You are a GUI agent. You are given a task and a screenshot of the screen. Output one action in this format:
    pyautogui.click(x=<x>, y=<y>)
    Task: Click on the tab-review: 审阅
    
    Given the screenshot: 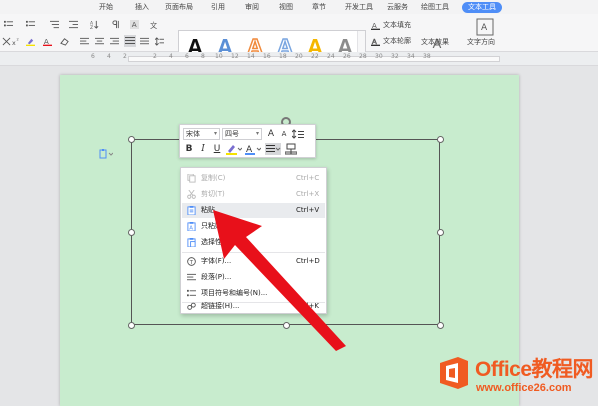 What is the action you would take?
    pyautogui.click(x=252, y=7)
    